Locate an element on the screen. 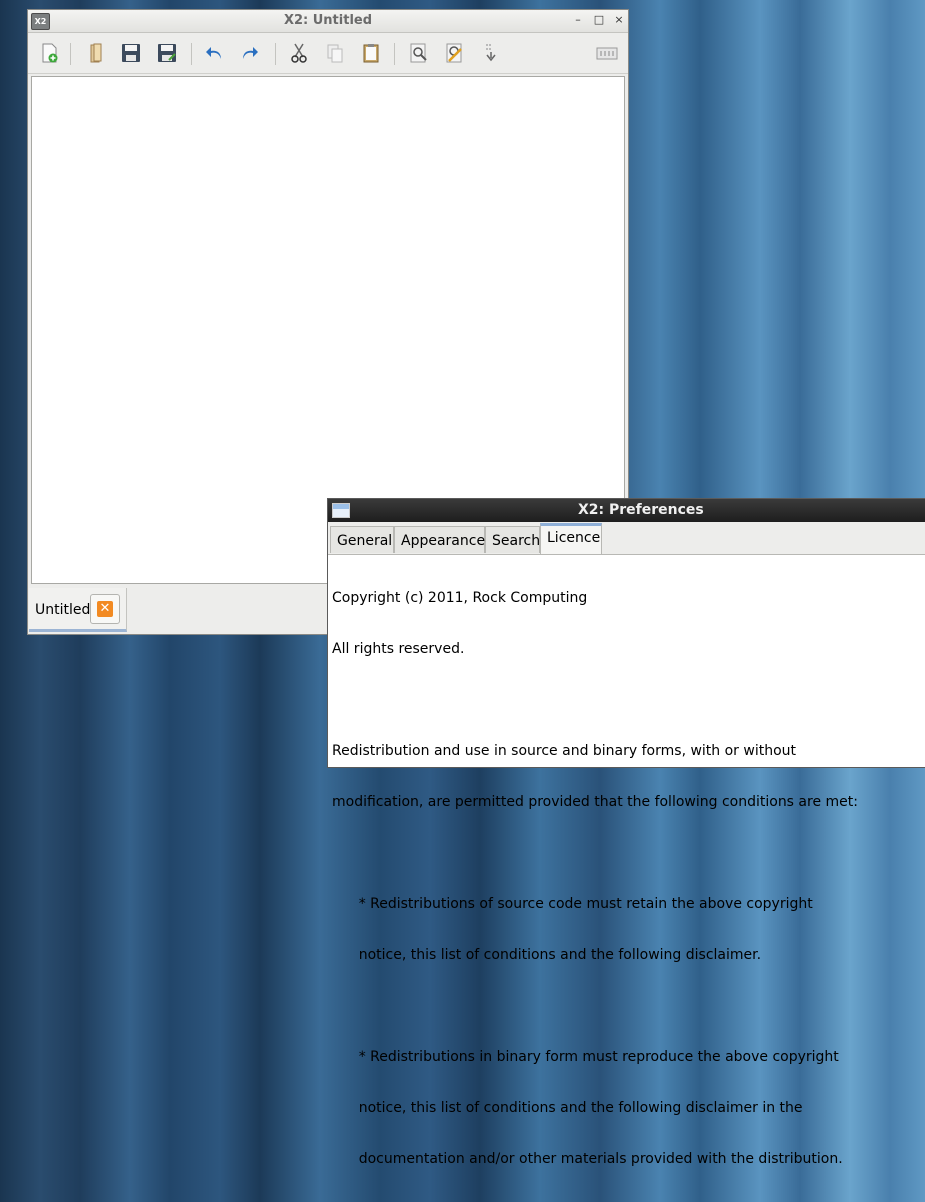 Image resolution: width=925 pixels, height=1202 pixels. document-tab-label: Untitled is located at coordinates (63, 610).